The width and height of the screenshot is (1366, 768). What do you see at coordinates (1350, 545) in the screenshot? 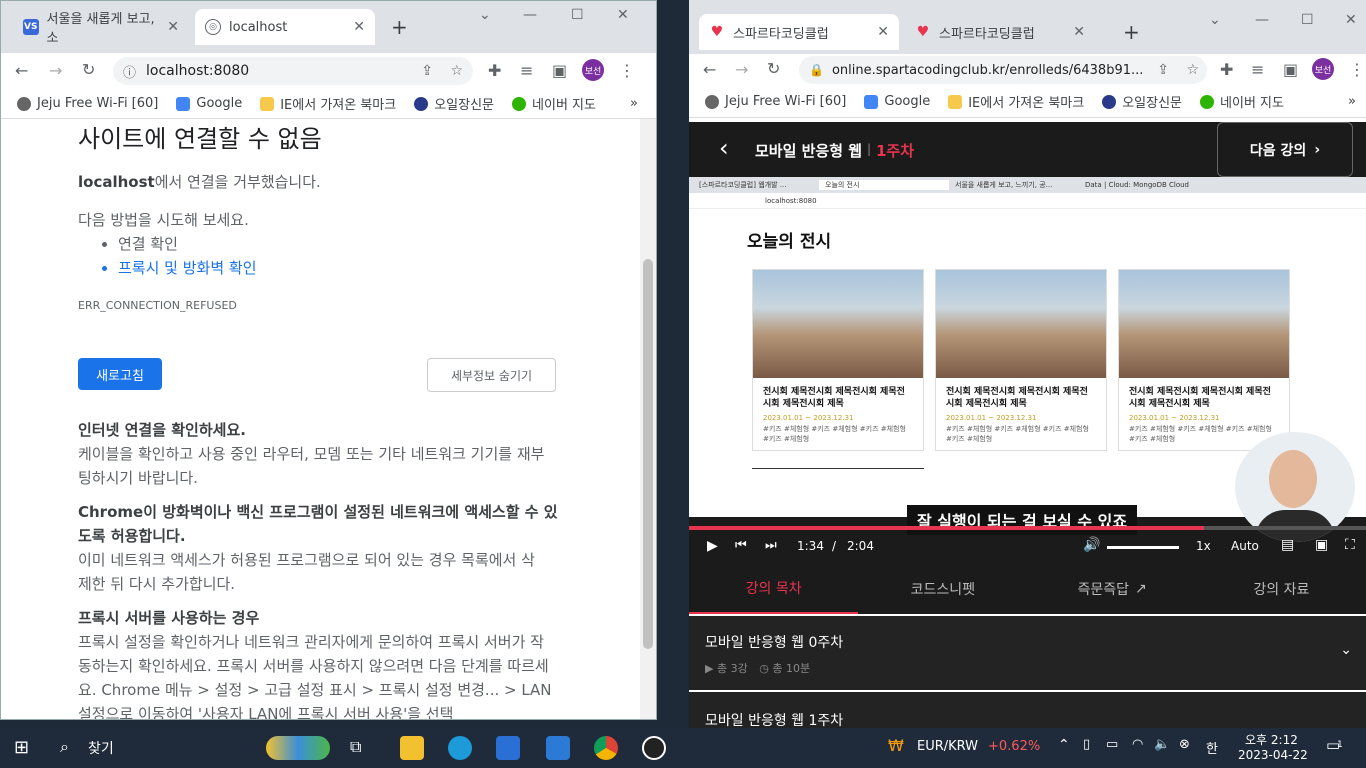
I see `fullscreen-icon: ⛶` at bounding box center [1350, 545].